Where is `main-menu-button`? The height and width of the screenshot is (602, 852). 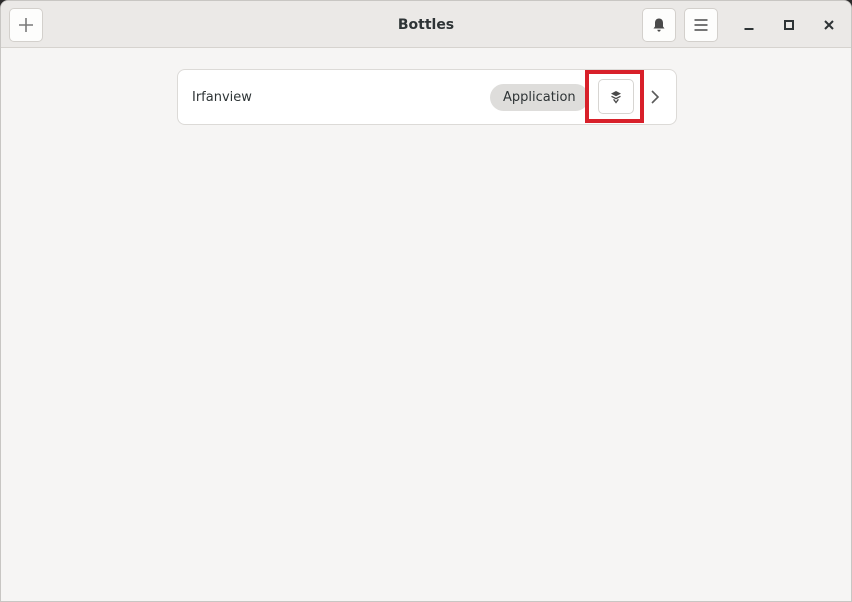
main-menu-button is located at coordinates (701, 25).